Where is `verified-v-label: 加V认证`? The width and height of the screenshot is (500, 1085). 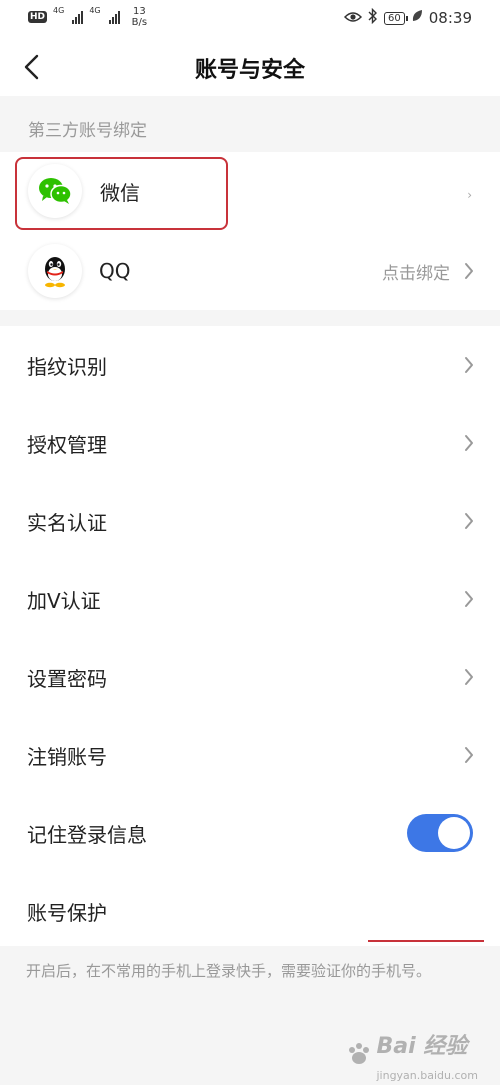
verified-v-label: 加V认证 is located at coordinates (64, 600).